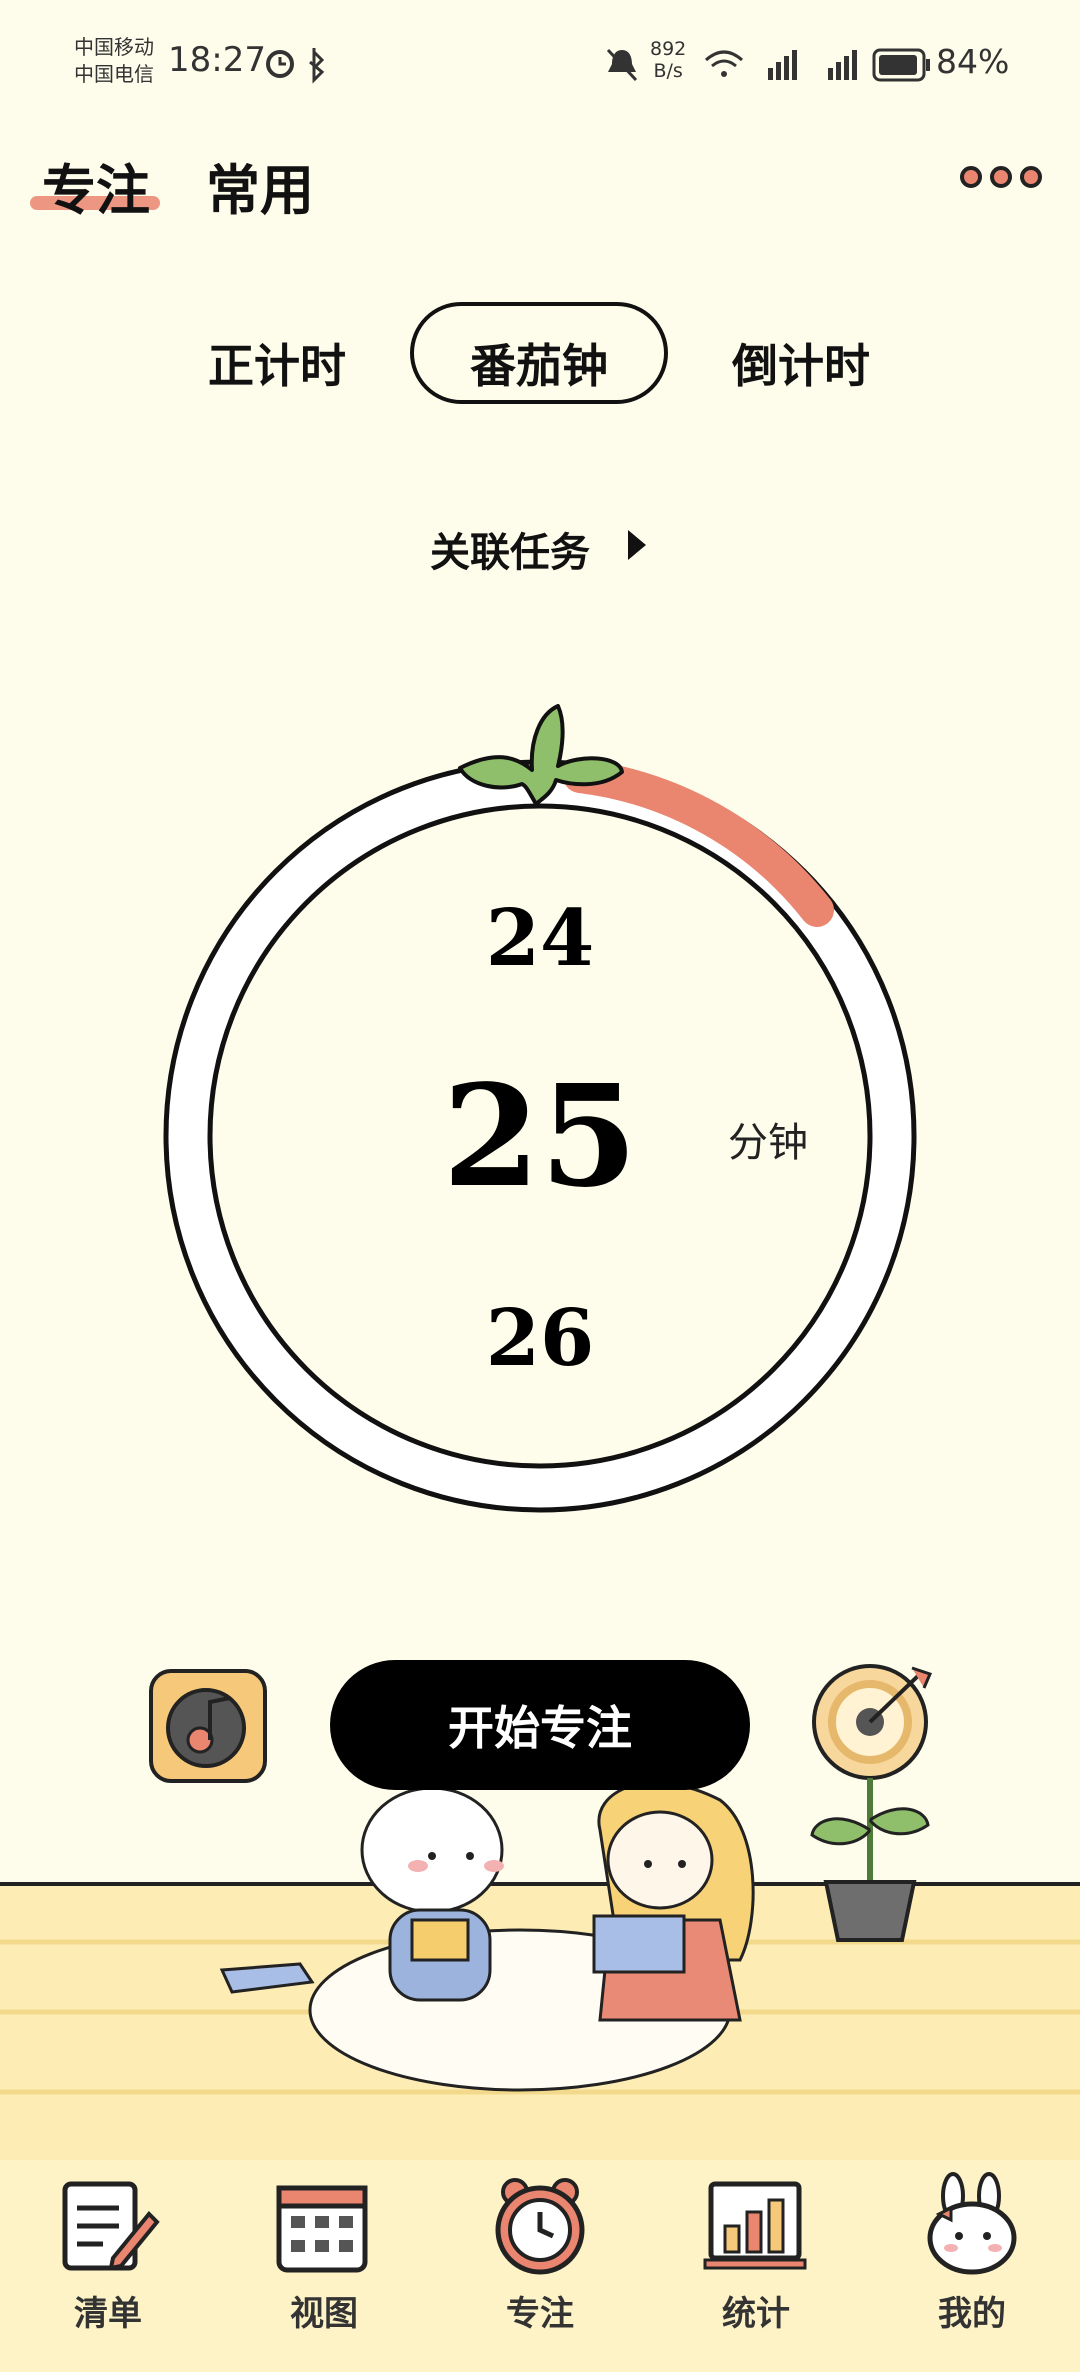  I want to click on net-speed: 892 B/s, so click(668, 60).